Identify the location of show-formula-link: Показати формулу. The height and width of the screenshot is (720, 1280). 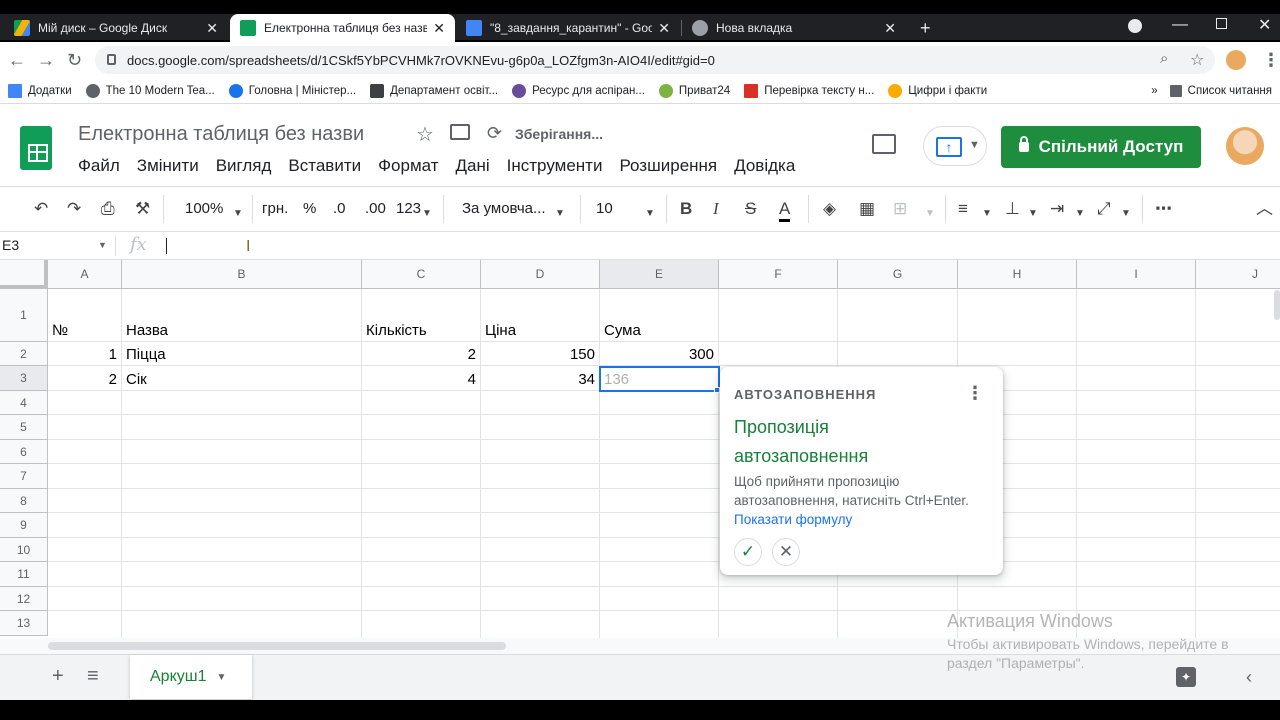
(793, 519).